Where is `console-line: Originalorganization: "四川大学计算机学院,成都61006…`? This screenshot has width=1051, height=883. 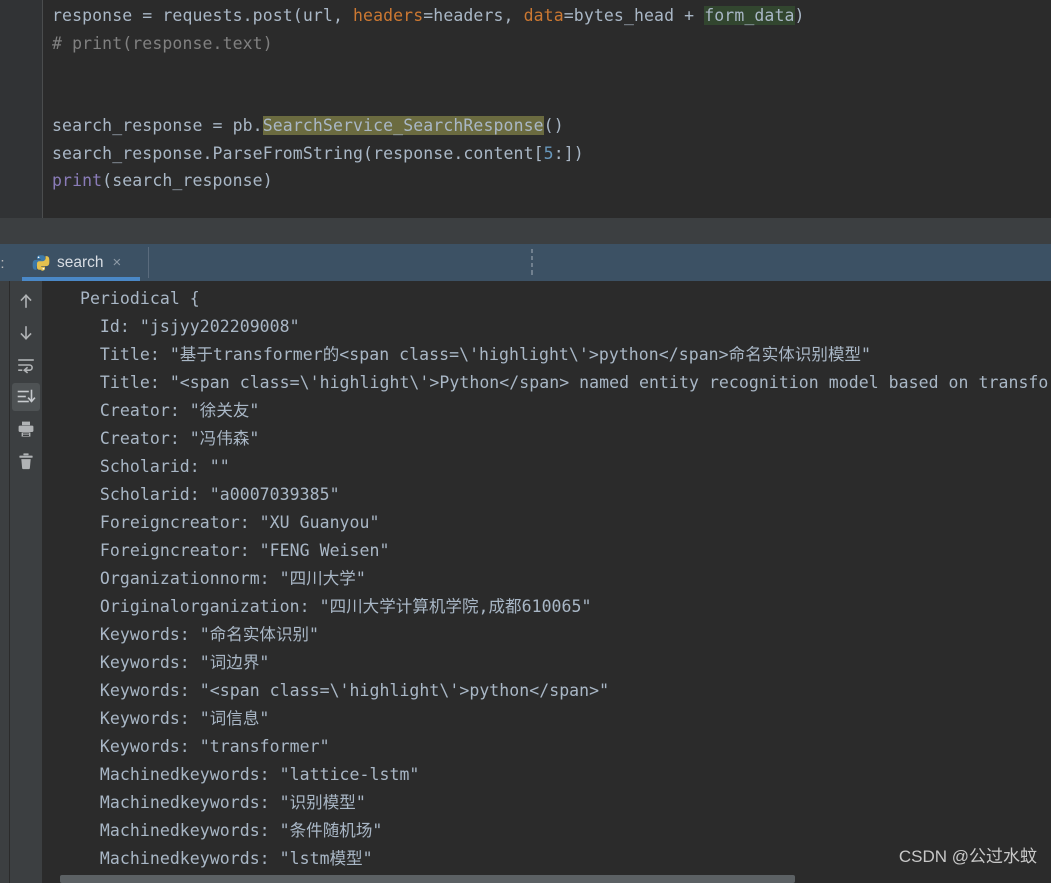
console-line: Originalorganization: "四川大学计算机学院,成都61006… is located at coordinates (326, 606).